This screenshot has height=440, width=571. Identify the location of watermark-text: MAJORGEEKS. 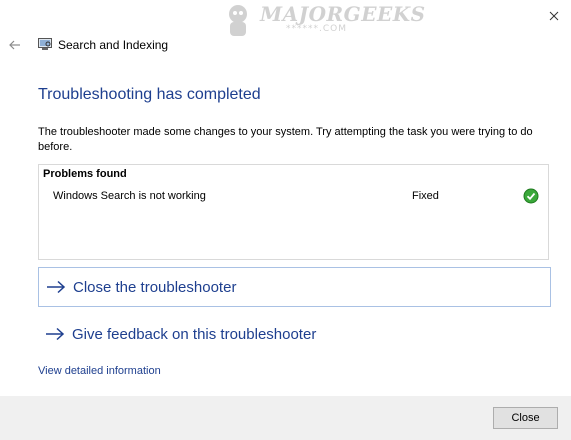
(343, 14).